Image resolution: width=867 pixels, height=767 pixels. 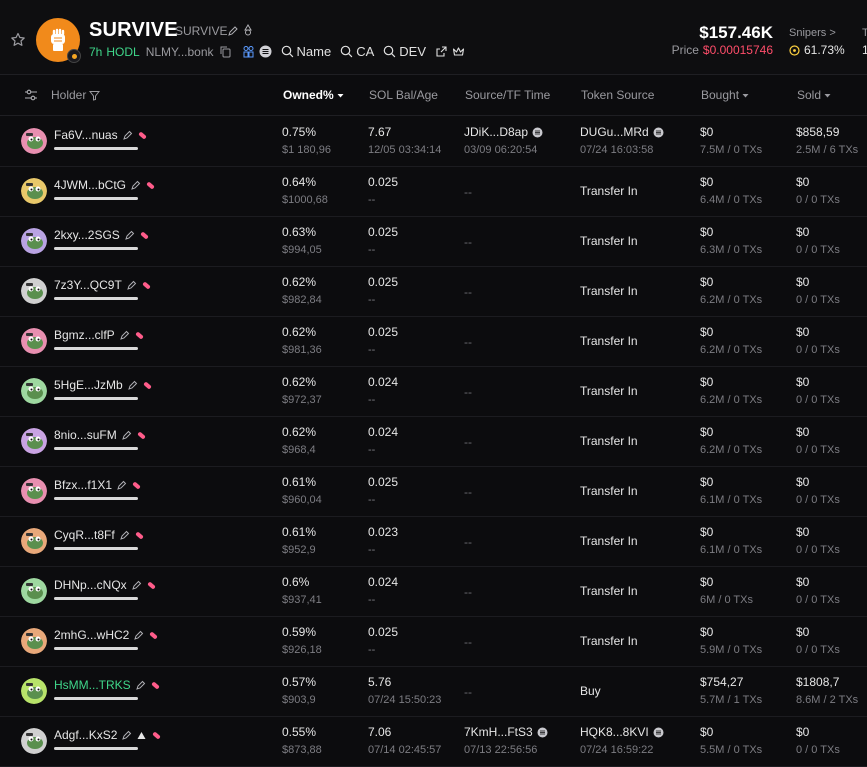 I want to click on token-avatar, so click(x=58, y=40).